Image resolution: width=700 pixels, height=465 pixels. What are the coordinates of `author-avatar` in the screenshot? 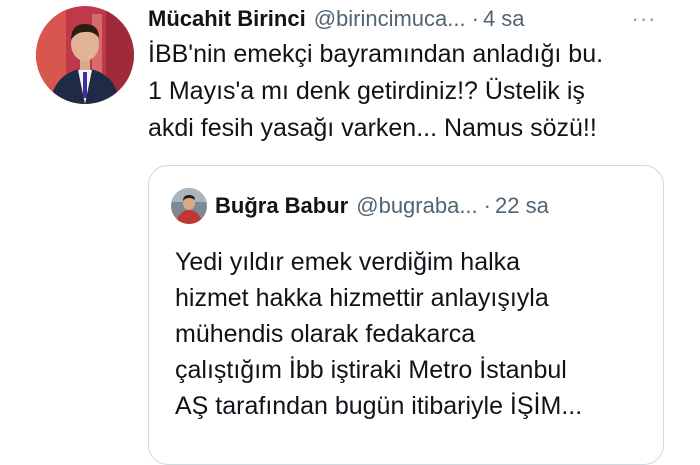 It's located at (85, 55).